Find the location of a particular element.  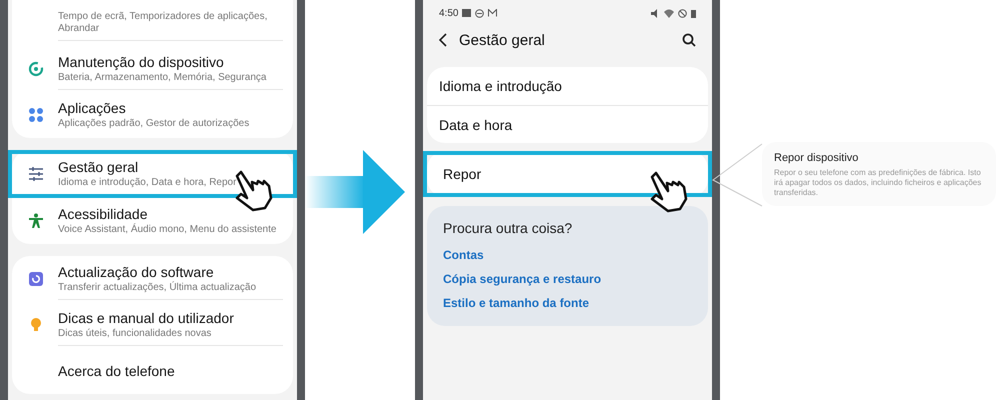

leader-line is located at coordinates (737, 175).